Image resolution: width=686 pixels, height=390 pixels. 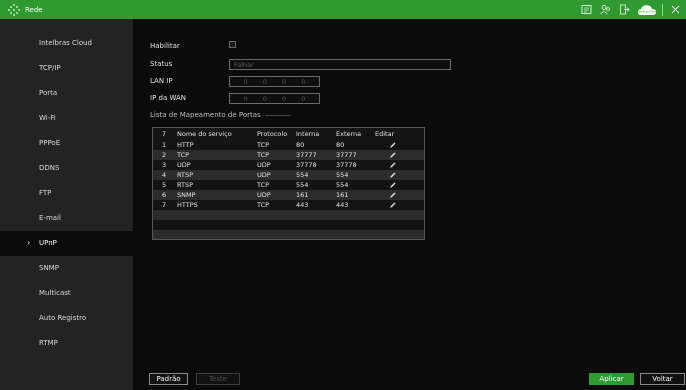 I want to click on sidebar-item-upnp: › UPnP, so click(x=66, y=243).